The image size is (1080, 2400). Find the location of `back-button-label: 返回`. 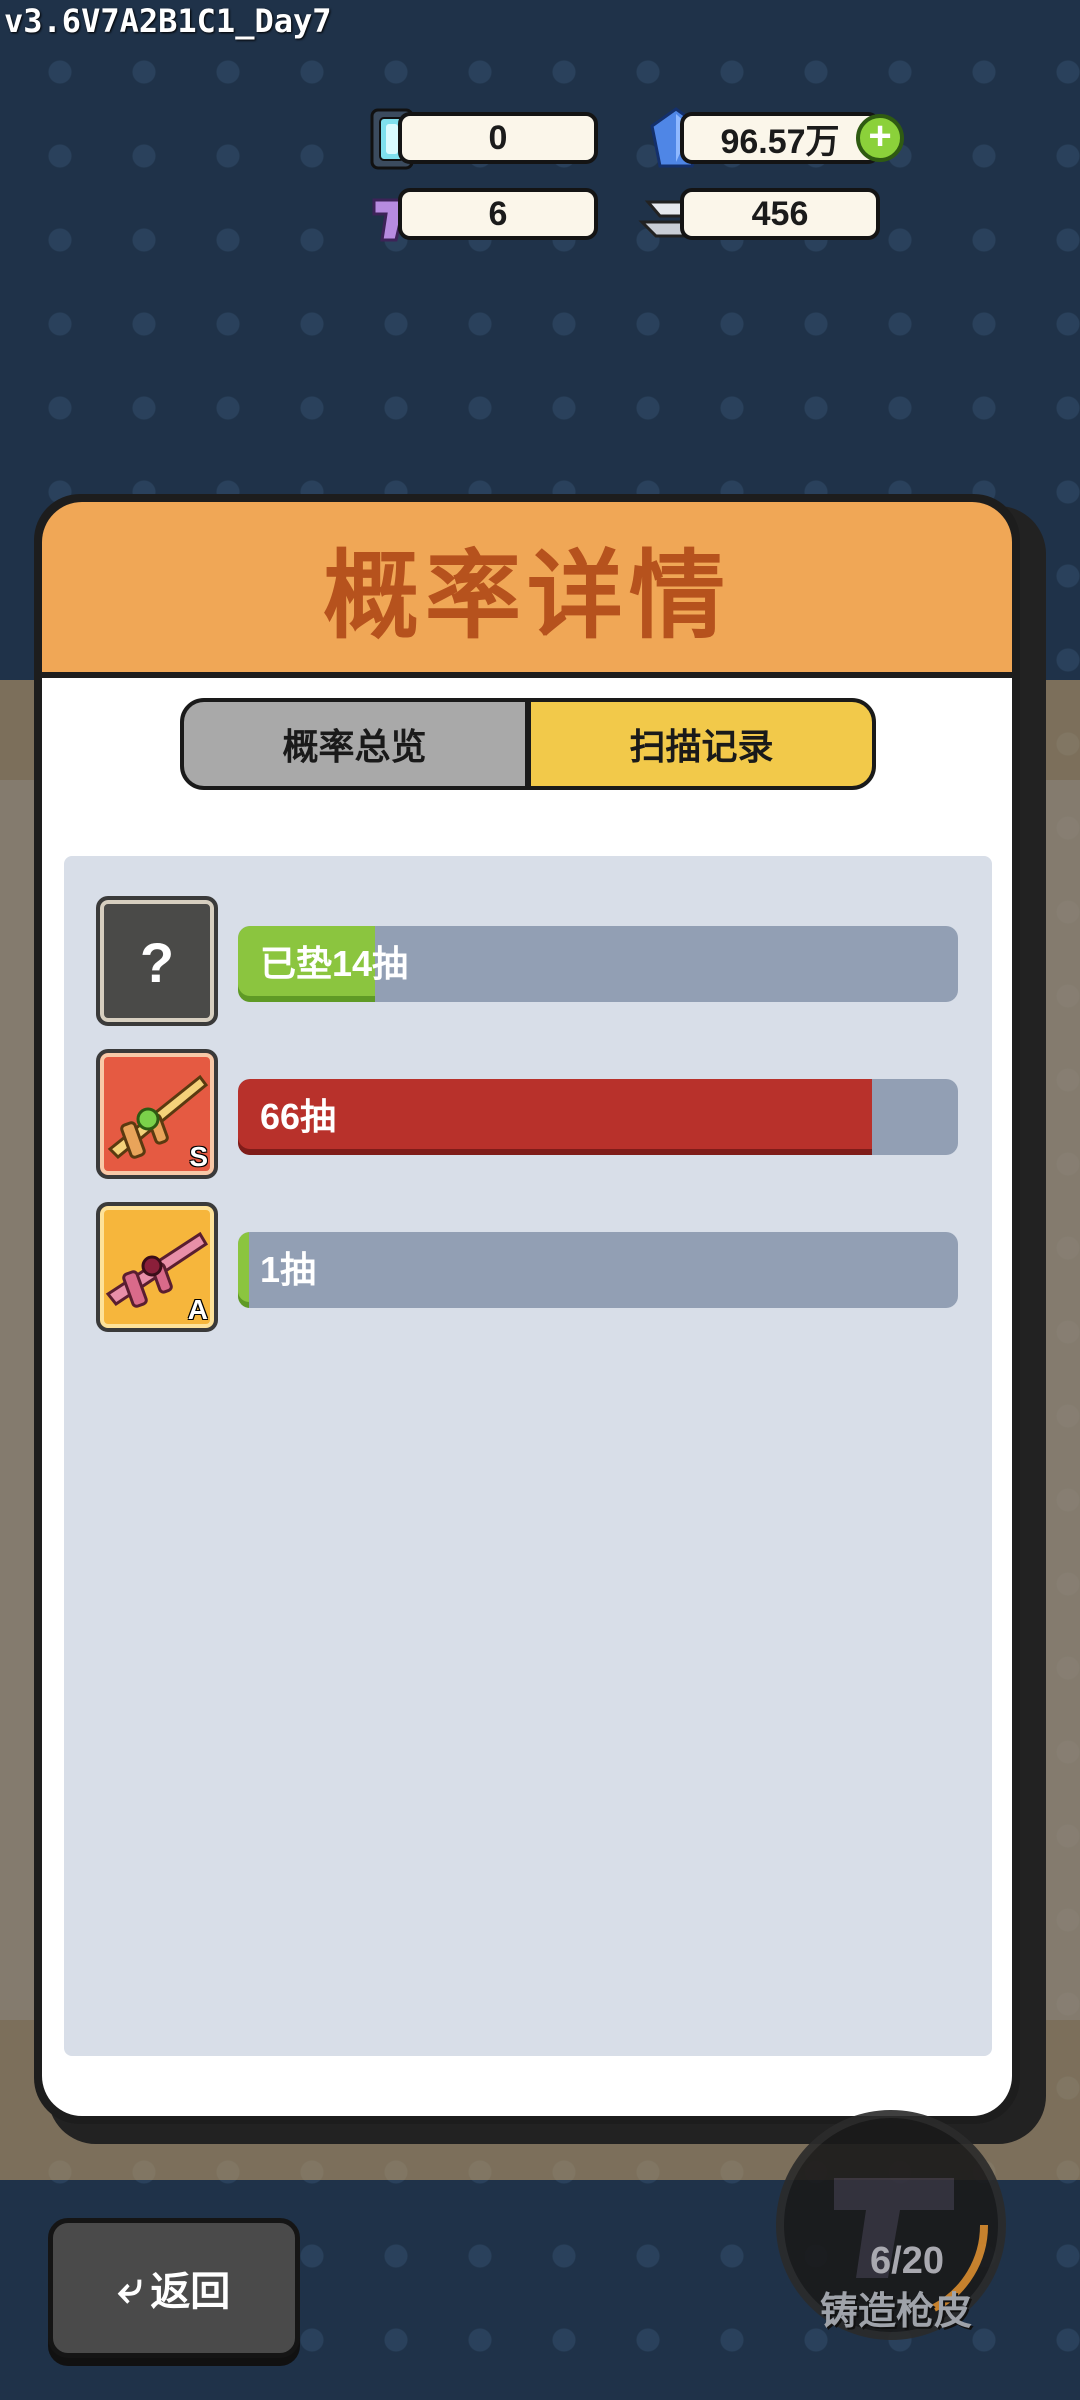

back-button-label: 返回 is located at coordinates (190, 2292).